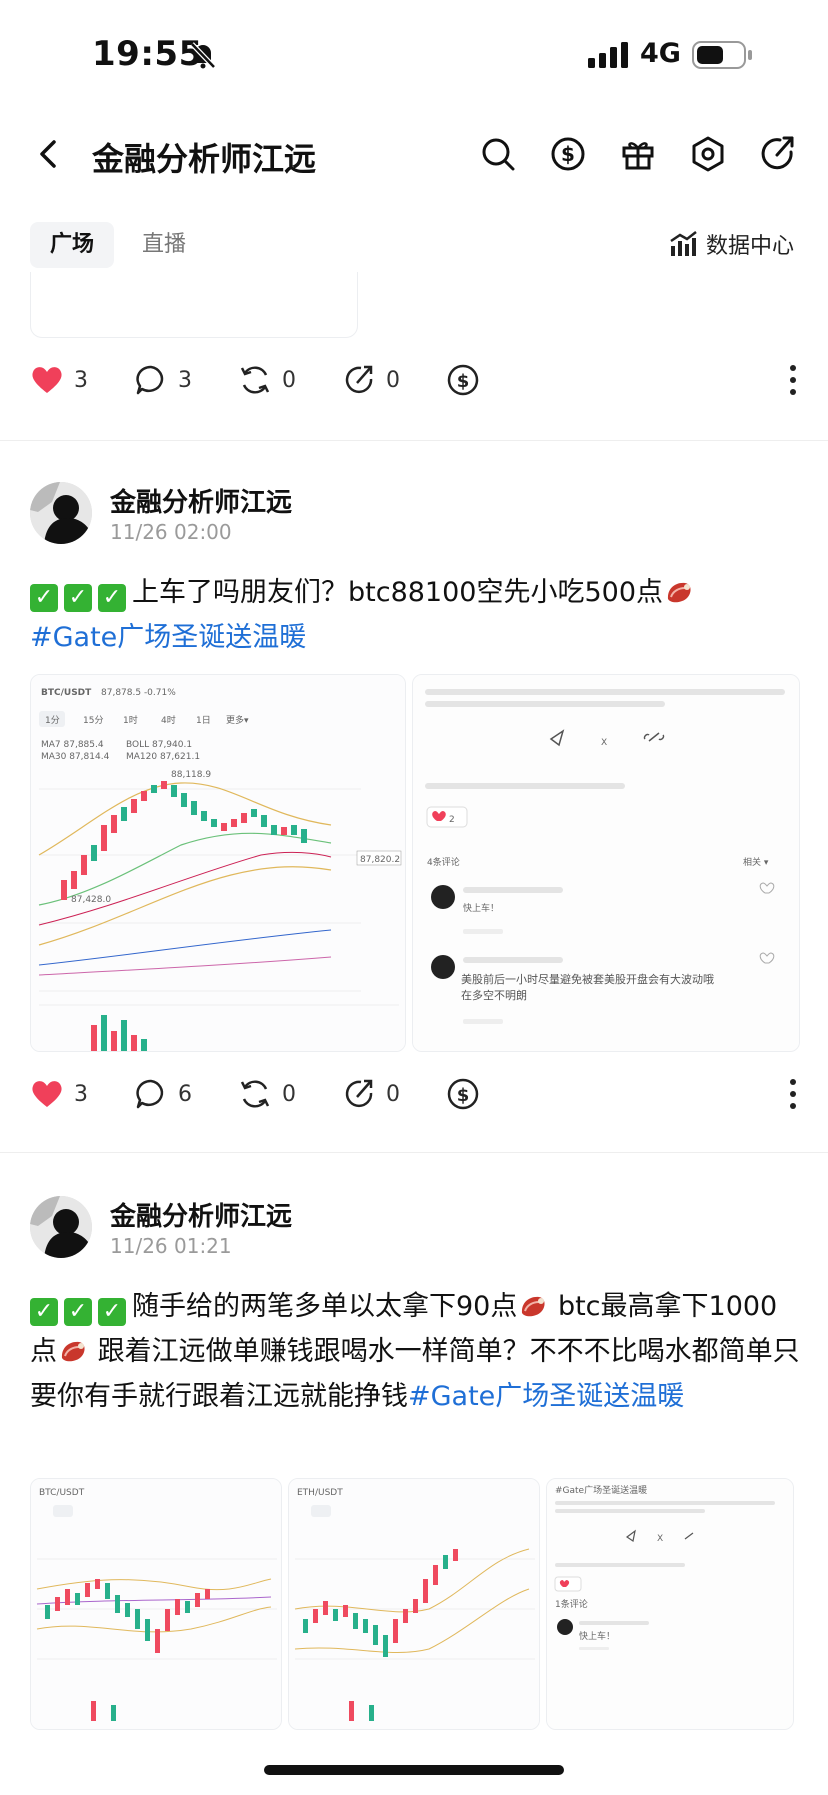 The image size is (828, 1795). I want to click on high-label: 88,118.9, so click(191, 775).